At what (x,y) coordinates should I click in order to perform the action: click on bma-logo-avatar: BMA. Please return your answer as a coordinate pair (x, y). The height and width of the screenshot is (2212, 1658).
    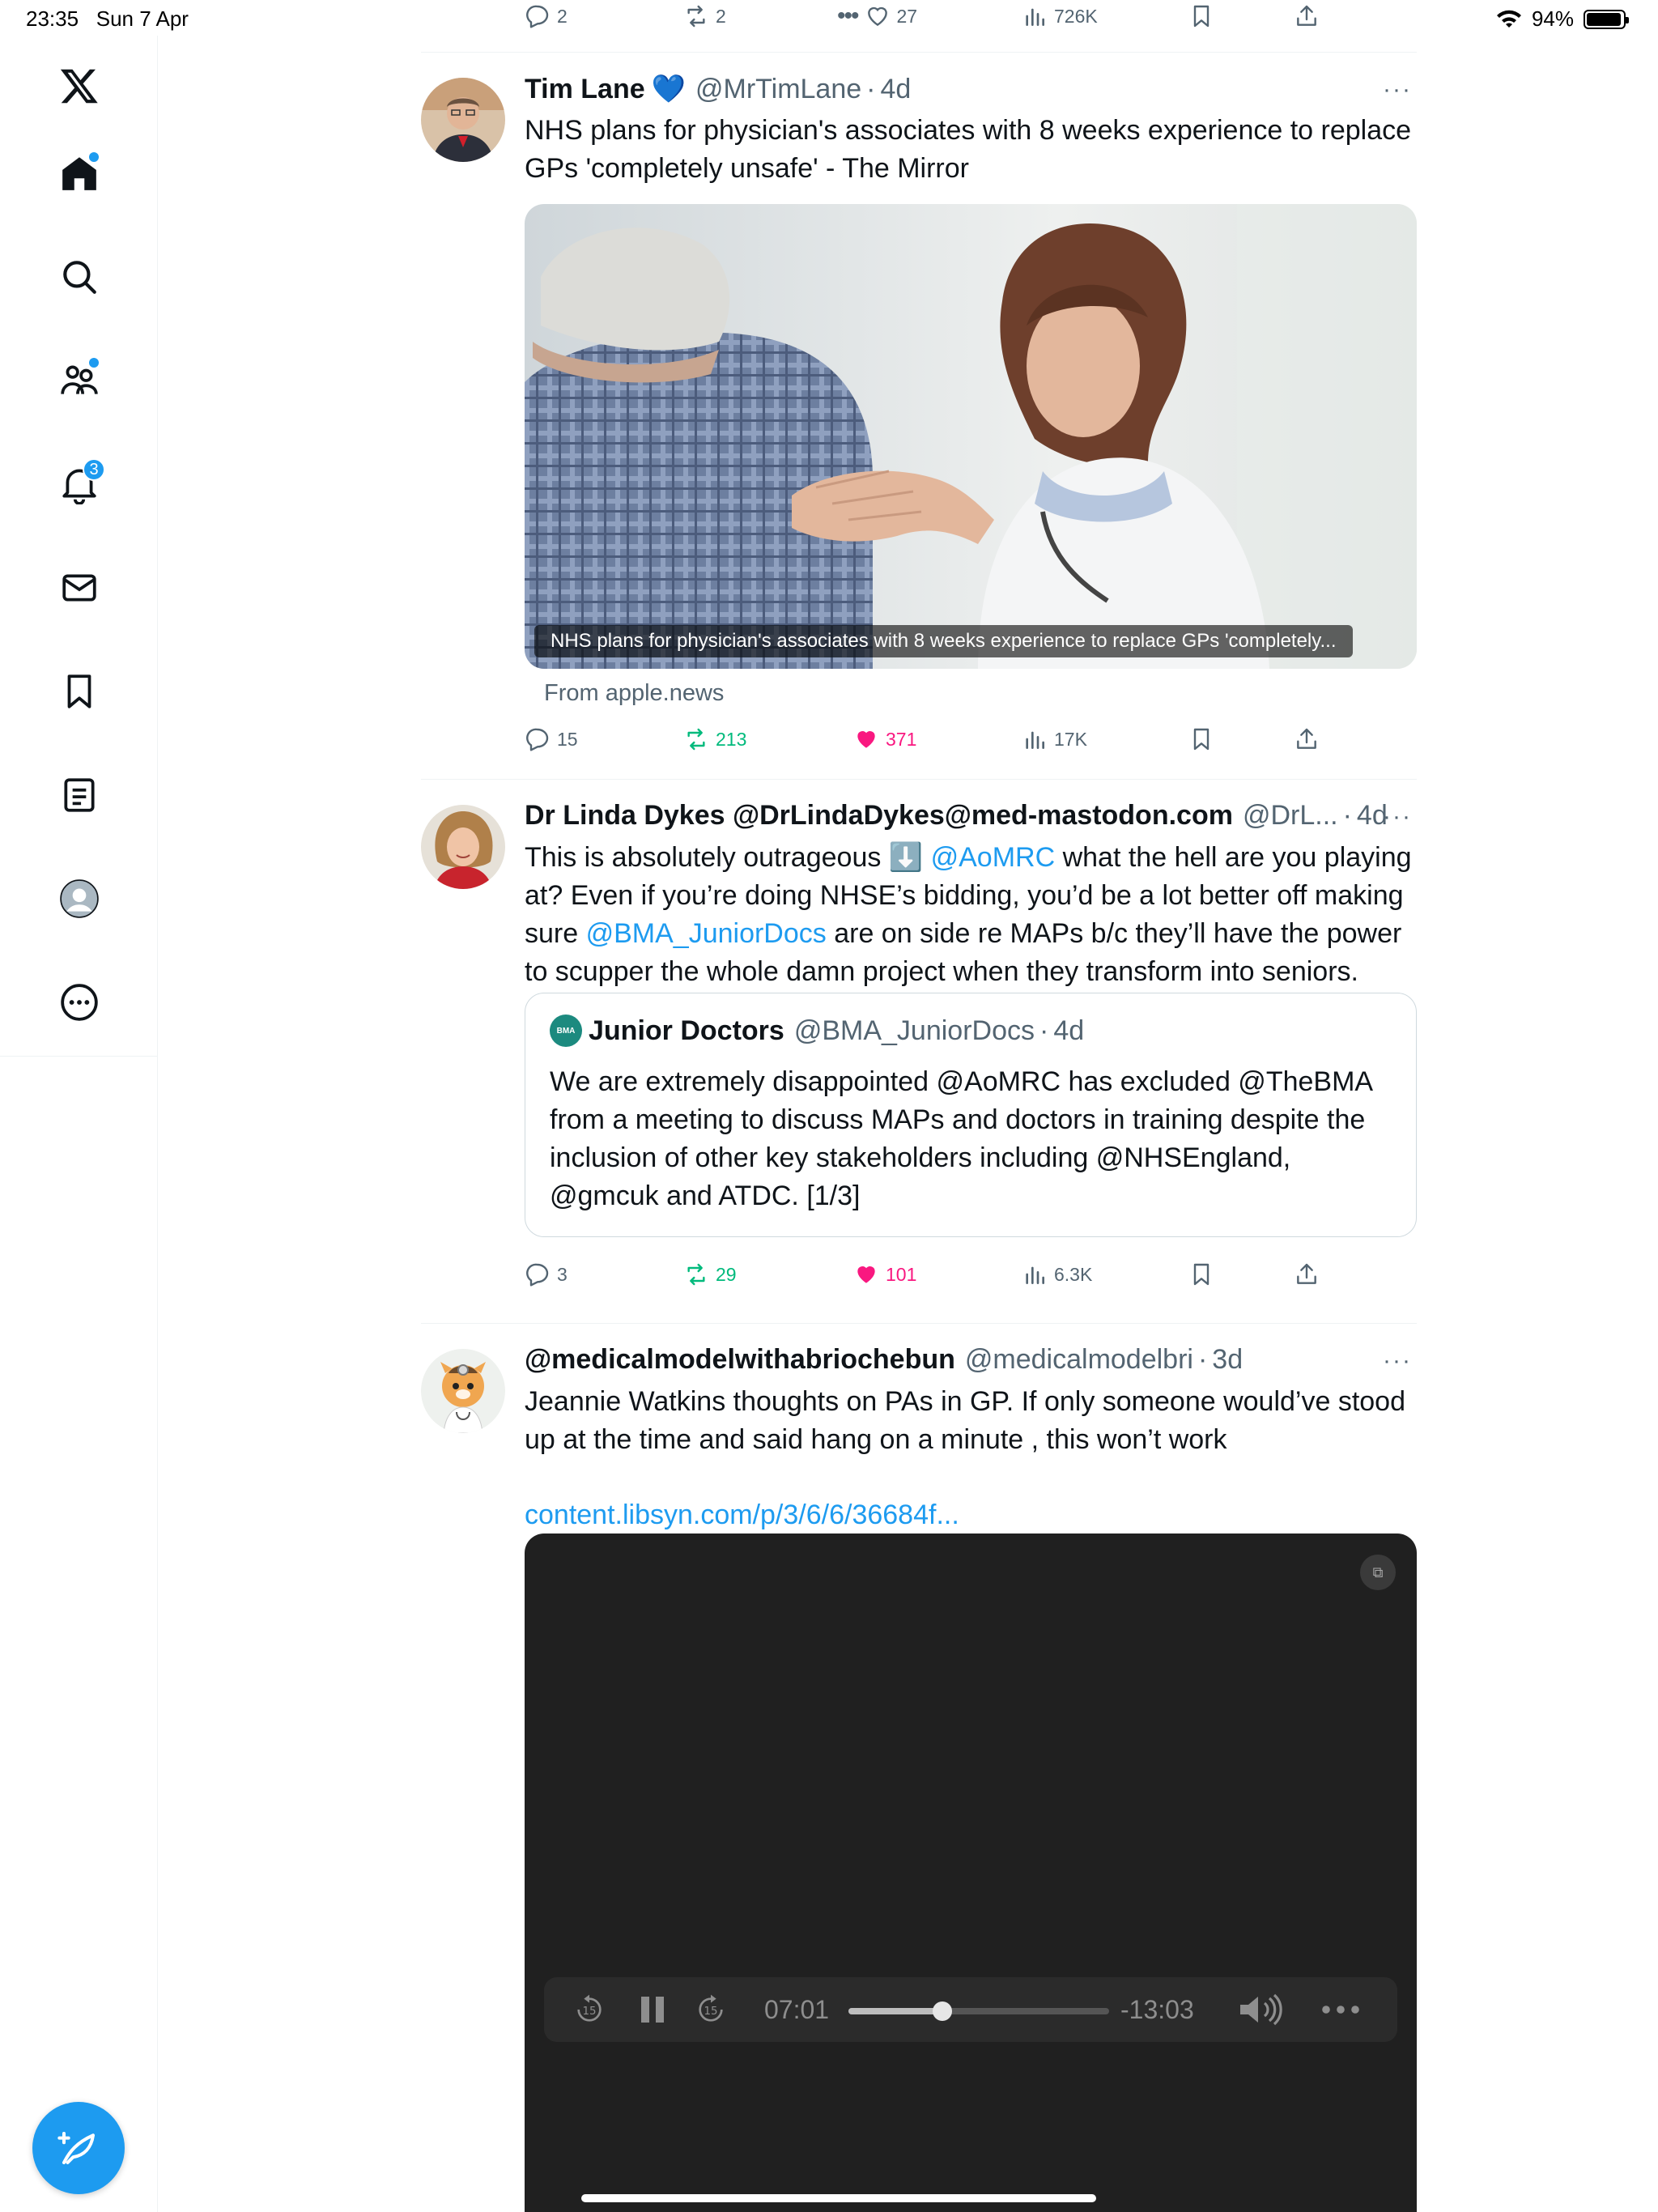
    Looking at the image, I should click on (566, 1031).